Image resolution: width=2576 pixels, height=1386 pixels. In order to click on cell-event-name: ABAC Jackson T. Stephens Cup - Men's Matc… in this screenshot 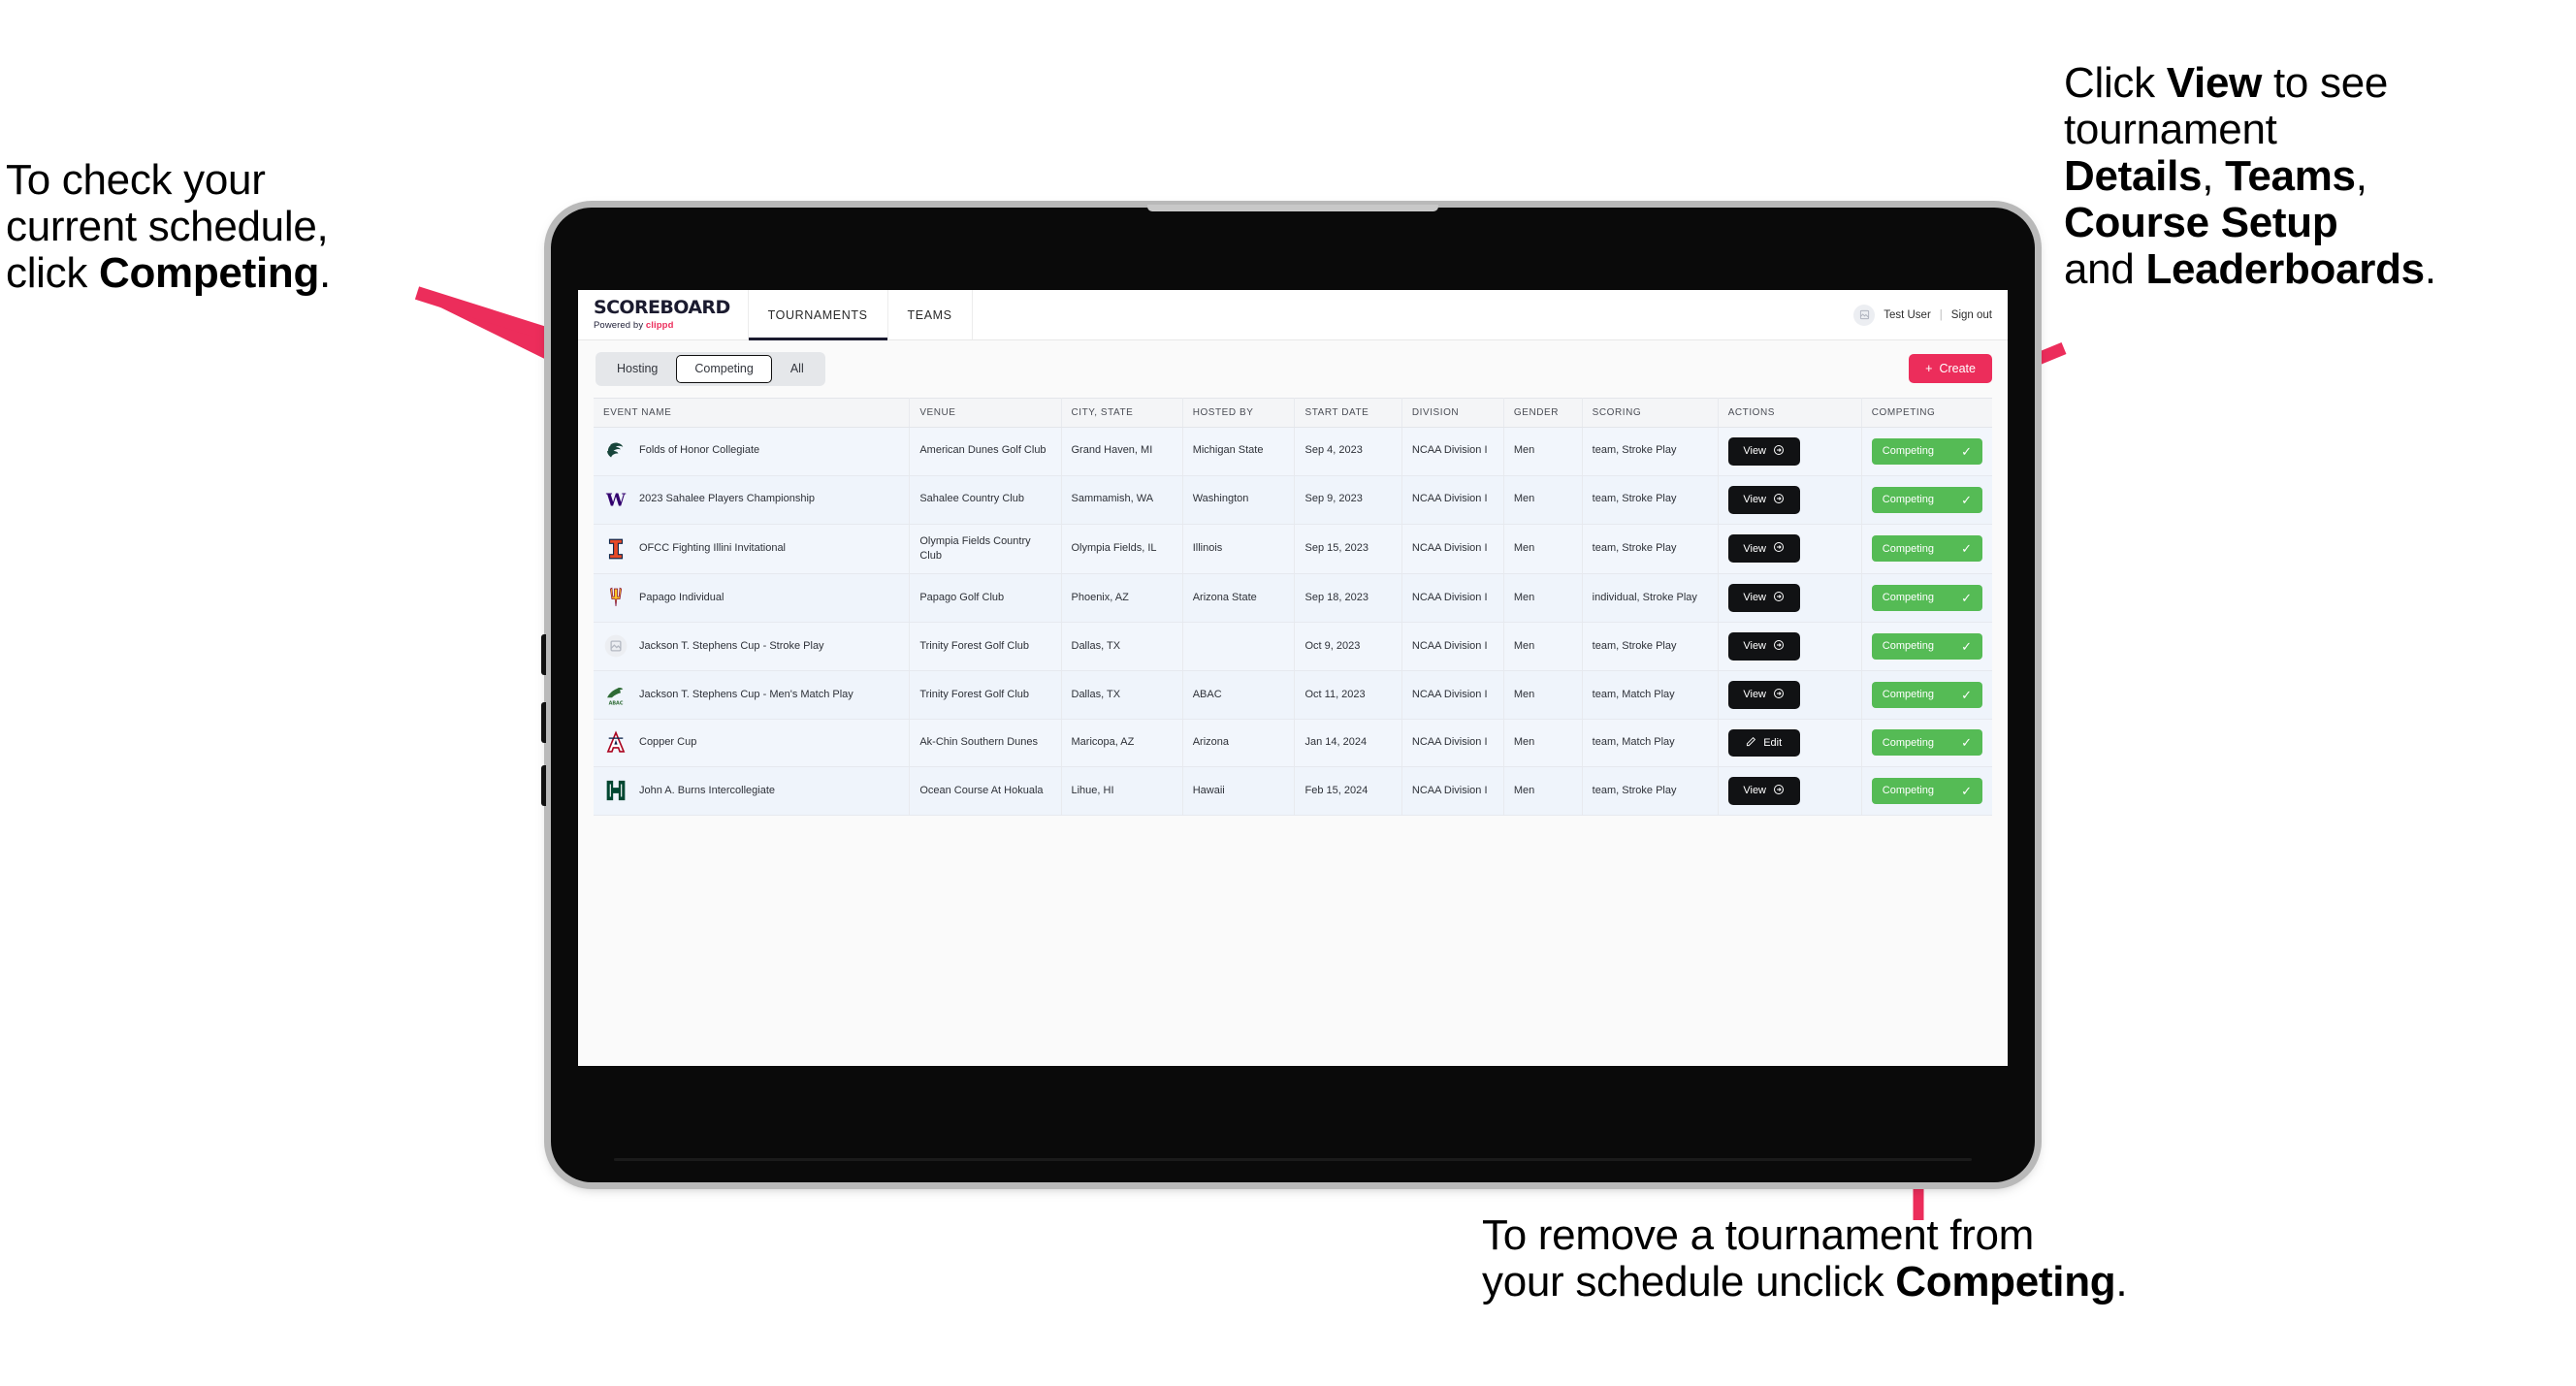, I will do `click(752, 695)`.